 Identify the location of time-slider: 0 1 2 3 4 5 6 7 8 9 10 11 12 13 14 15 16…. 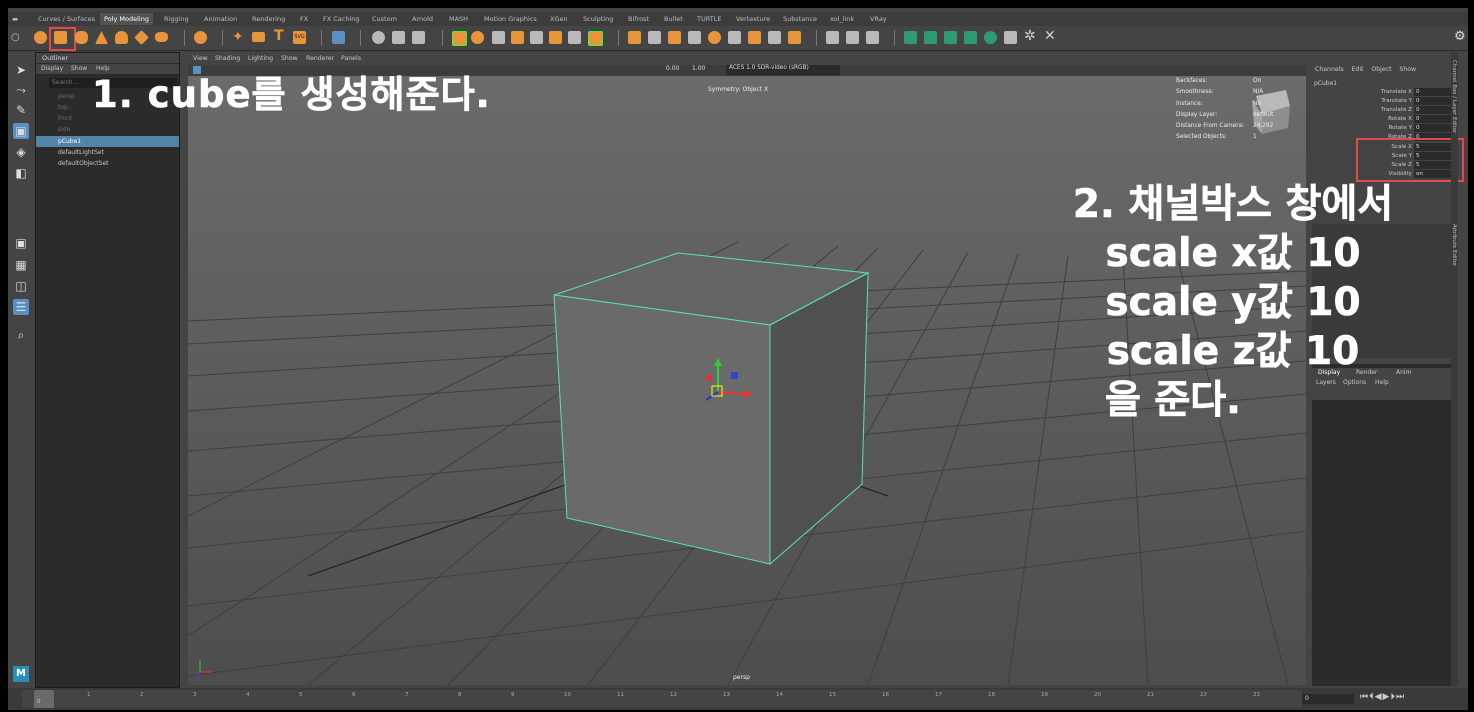
(738, 699).